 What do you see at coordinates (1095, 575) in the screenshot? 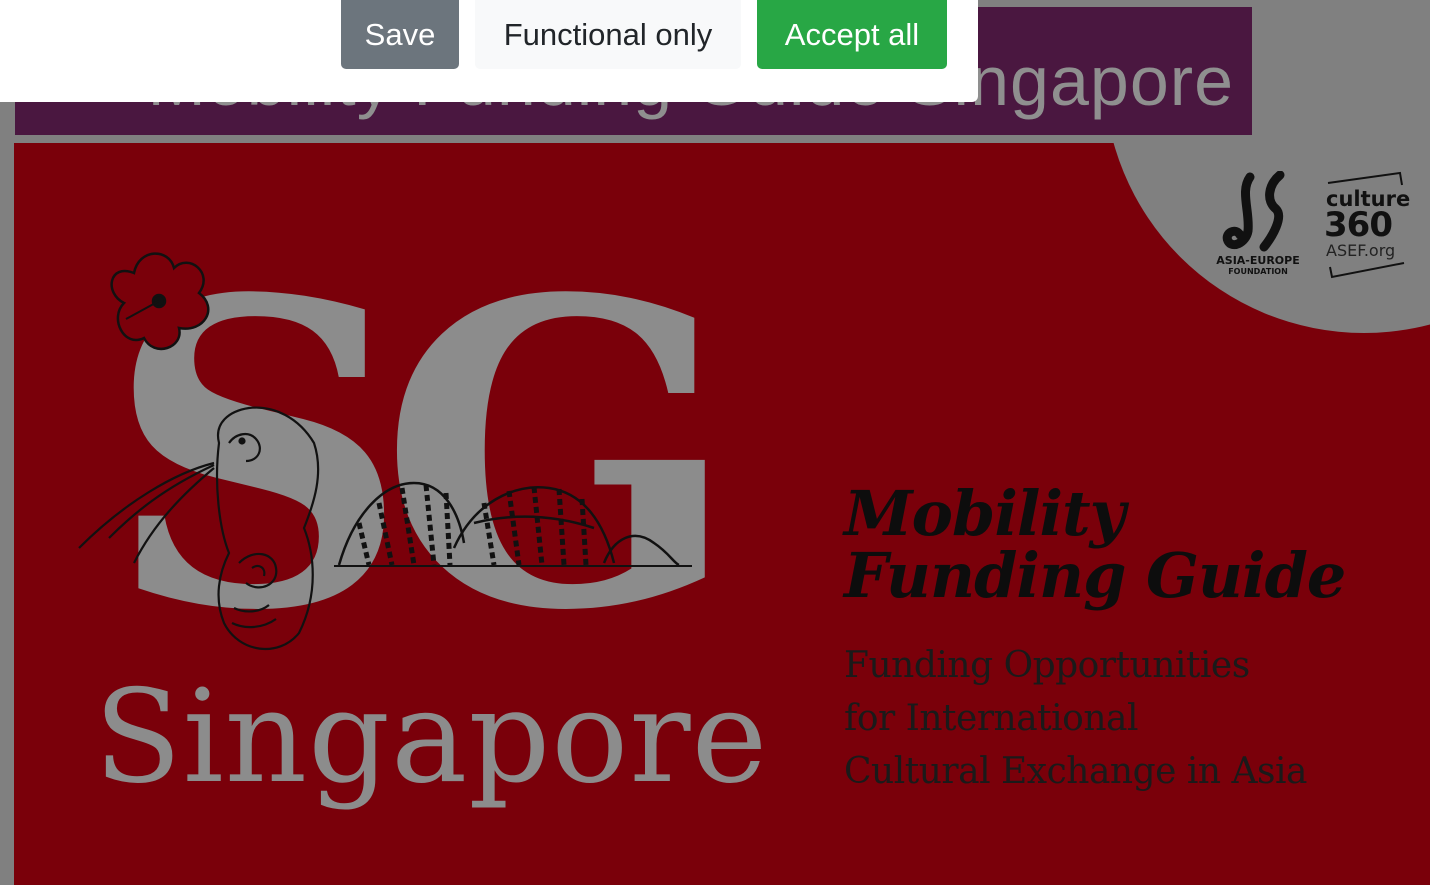
I see `guide-title-line2: Funding Guide` at bounding box center [1095, 575].